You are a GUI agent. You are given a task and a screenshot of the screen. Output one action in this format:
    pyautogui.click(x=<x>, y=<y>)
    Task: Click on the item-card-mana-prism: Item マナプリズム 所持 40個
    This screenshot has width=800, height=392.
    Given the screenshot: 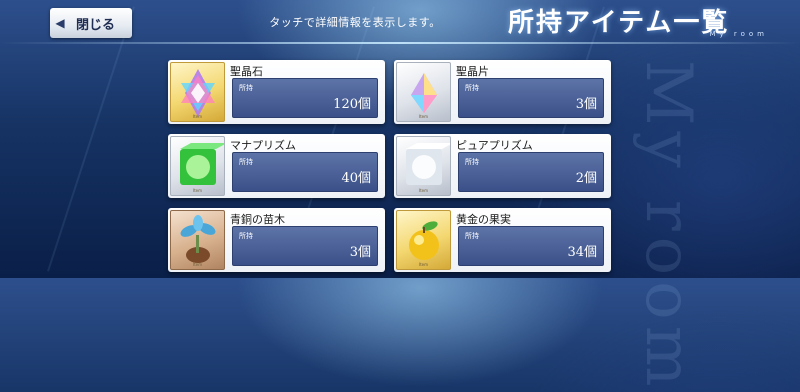 What is the action you would take?
    pyautogui.click(x=276, y=166)
    